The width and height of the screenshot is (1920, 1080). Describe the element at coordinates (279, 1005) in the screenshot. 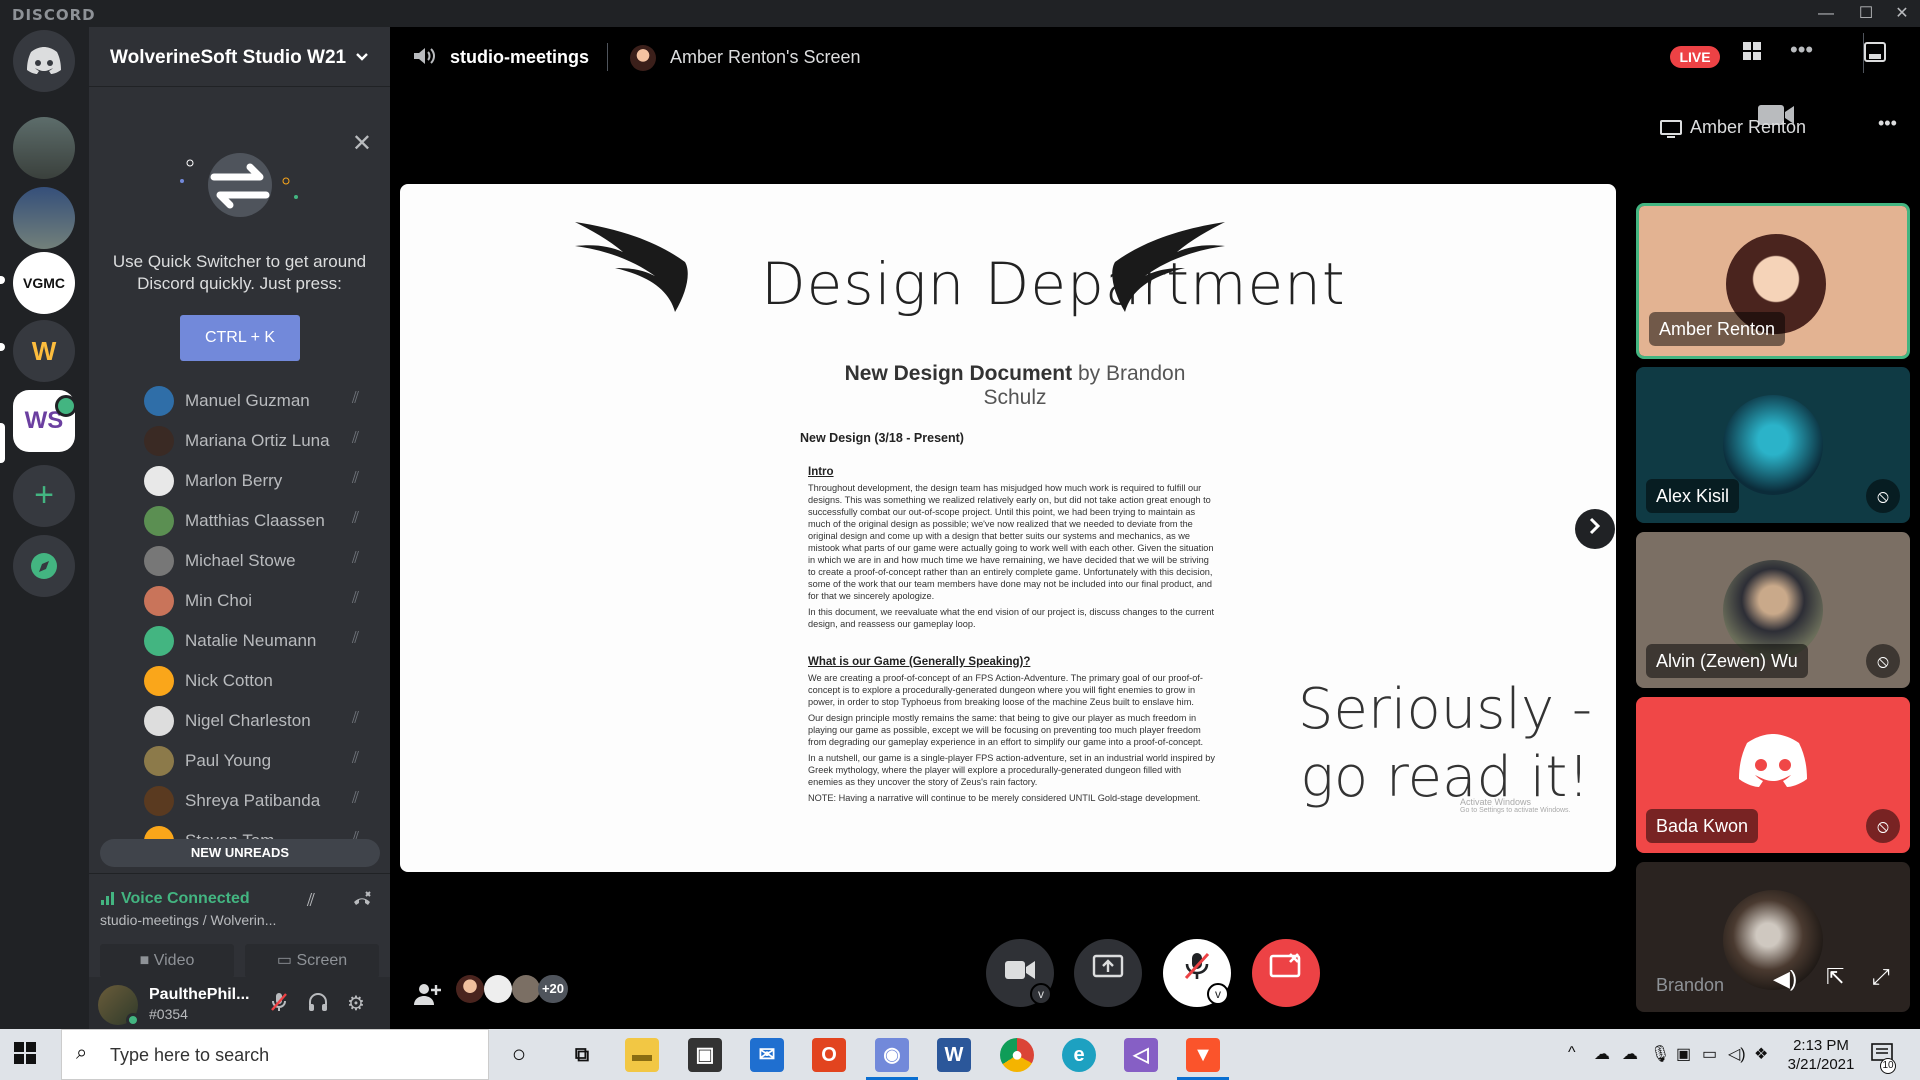

I see `mic-muted-icon` at that location.